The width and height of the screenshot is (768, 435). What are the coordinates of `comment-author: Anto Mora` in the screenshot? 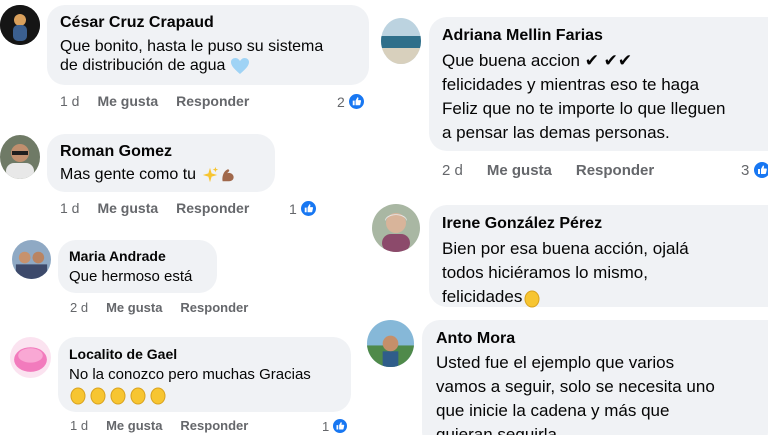 It's located at (475, 339).